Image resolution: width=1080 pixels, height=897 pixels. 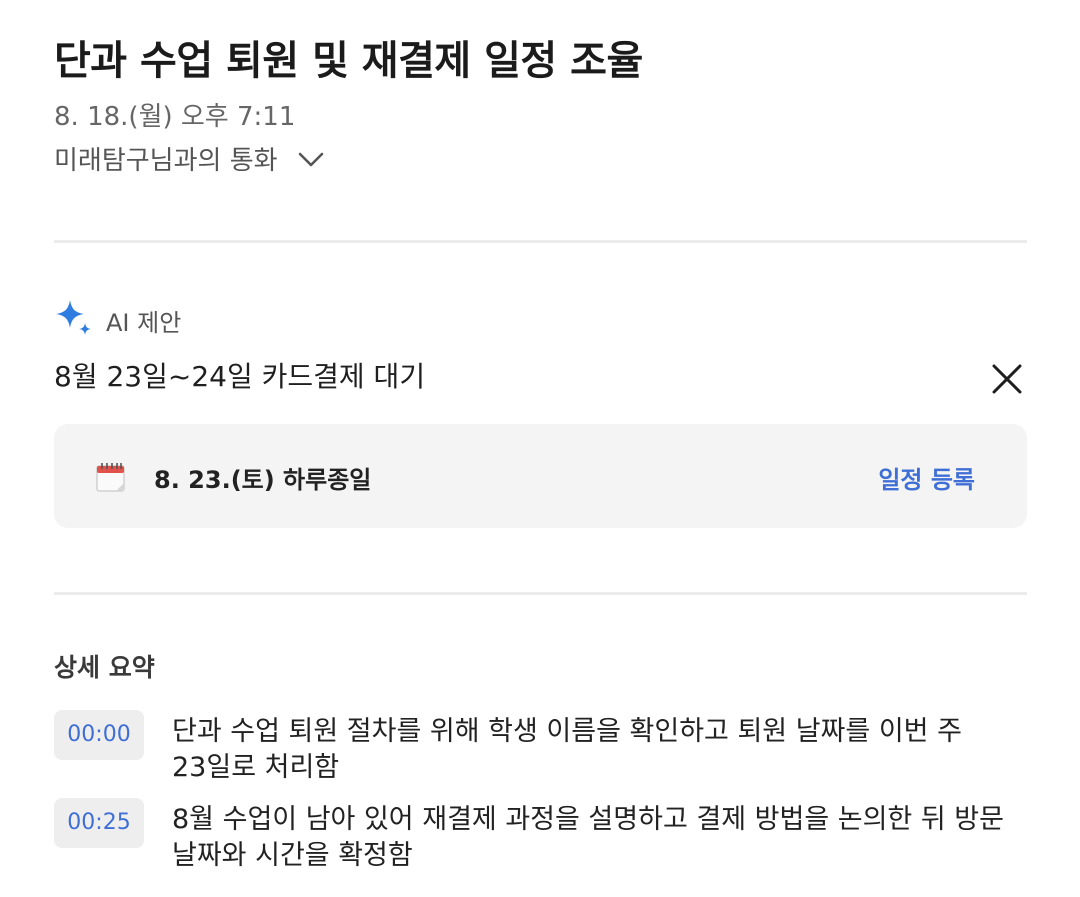 What do you see at coordinates (99, 823) in the screenshot?
I see `timestamp-button: 00:25` at bounding box center [99, 823].